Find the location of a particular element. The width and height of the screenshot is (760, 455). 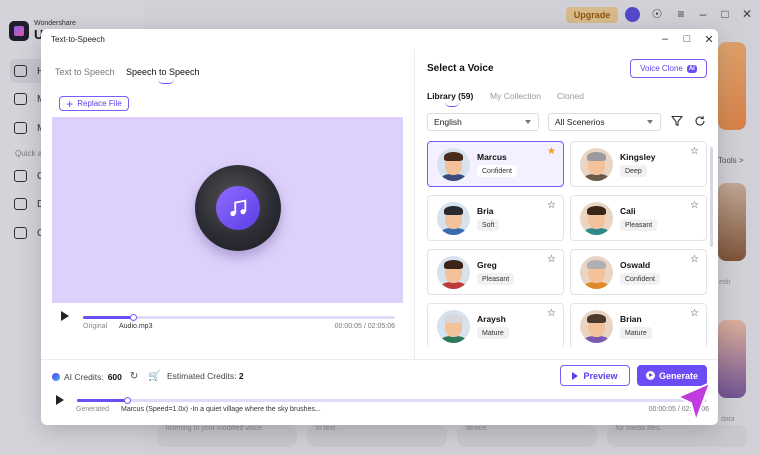

footer-divider is located at coordinates (379, 359).